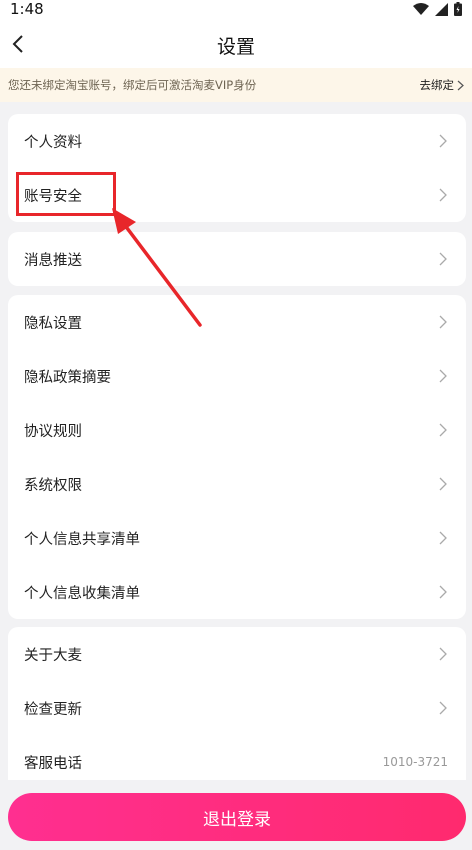 This screenshot has width=472, height=850. Describe the element at coordinates (237, 592) in the screenshot. I see `settings-item-info-collection-list: 个人信息收集清单` at that location.